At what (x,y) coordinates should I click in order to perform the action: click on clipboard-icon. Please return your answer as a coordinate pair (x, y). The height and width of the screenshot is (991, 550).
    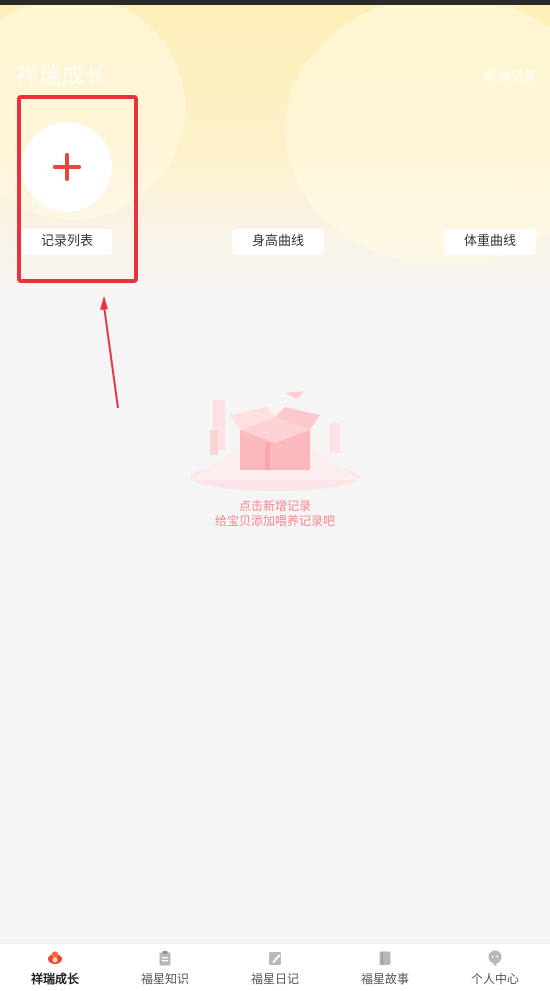
    Looking at the image, I should click on (165, 958).